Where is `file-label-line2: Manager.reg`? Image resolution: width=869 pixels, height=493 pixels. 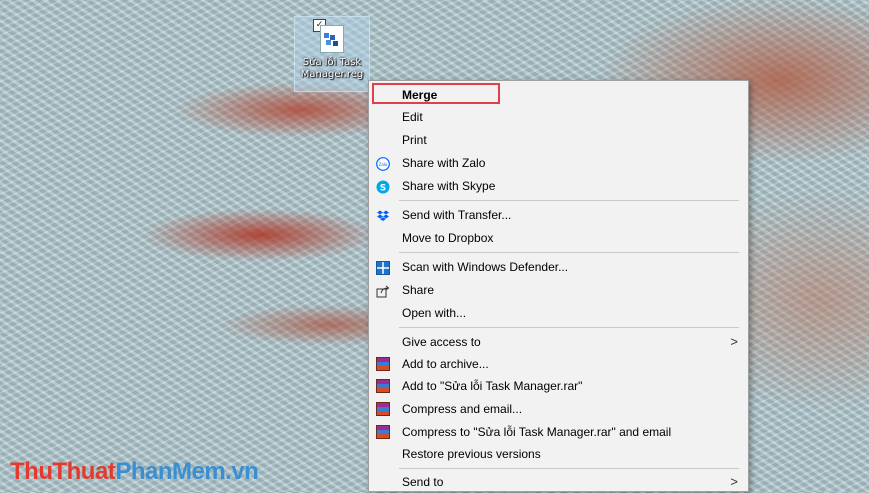 file-label-line2: Manager.reg is located at coordinates (332, 74).